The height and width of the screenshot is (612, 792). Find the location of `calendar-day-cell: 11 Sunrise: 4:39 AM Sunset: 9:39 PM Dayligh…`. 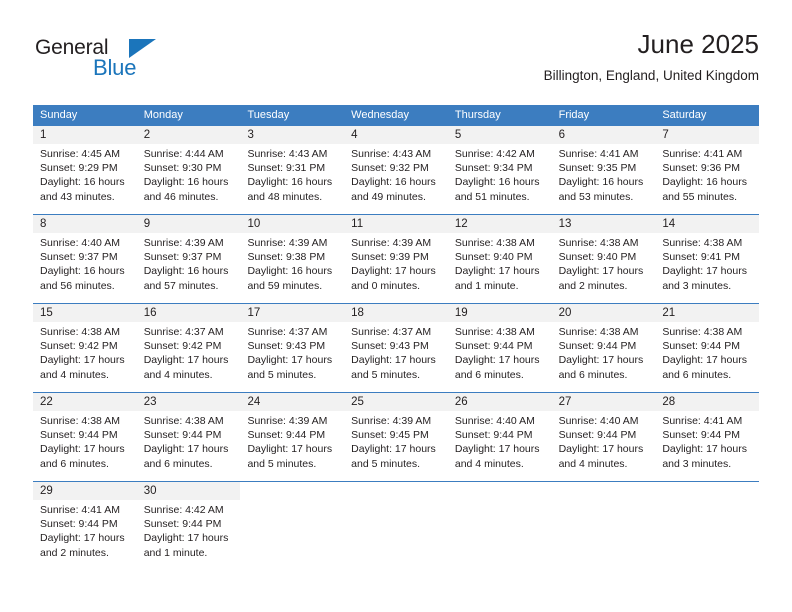

calendar-day-cell: 11 Sunrise: 4:39 AM Sunset: 9:39 PM Dayligh… is located at coordinates (396, 259).